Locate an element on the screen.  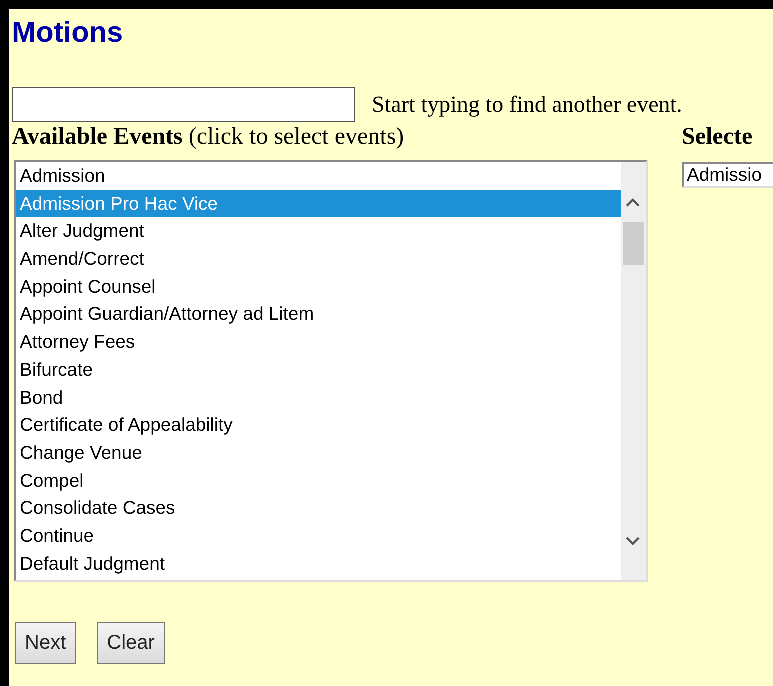
event-option: Appoint Counsel is located at coordinates (318, 286).